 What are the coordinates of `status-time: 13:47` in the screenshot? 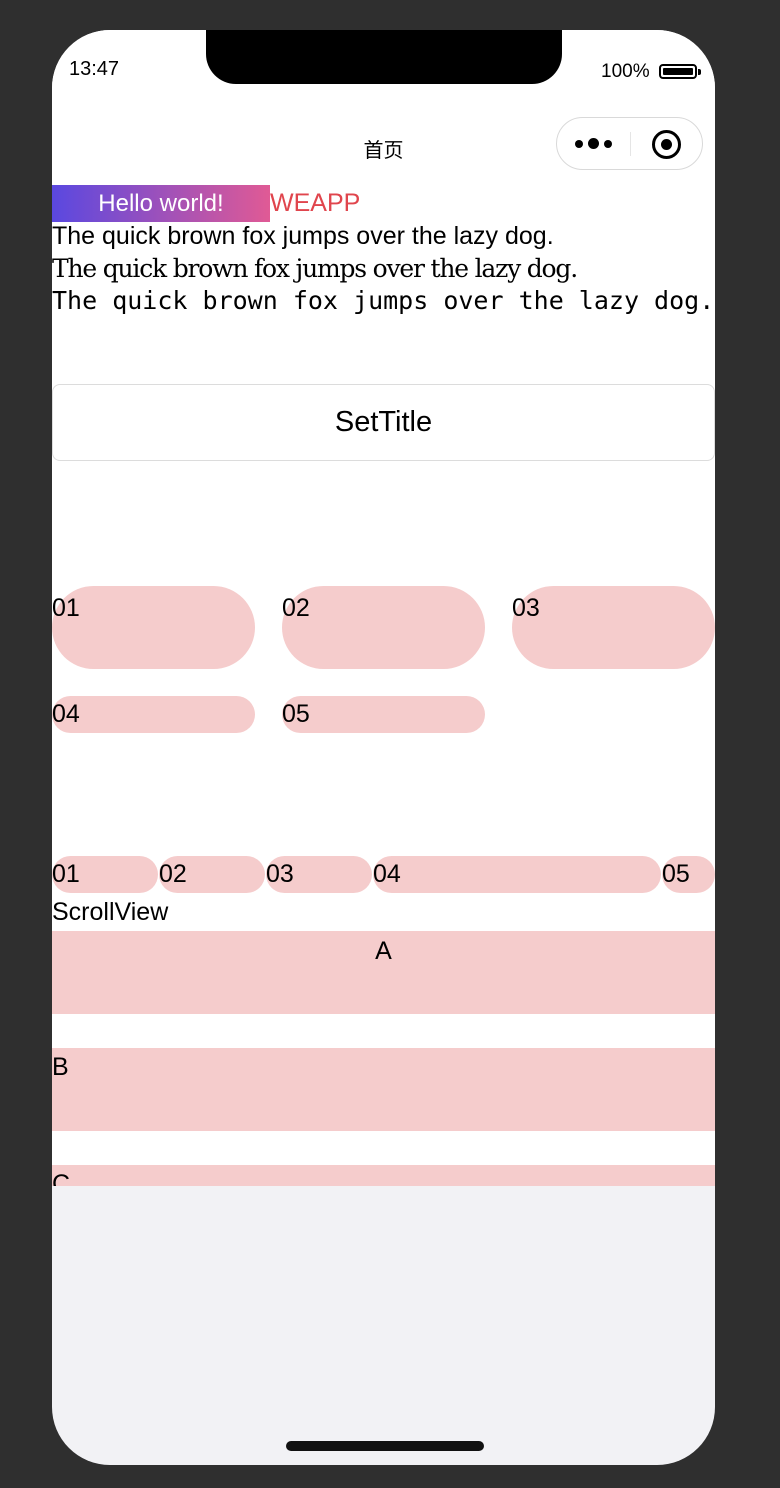 It's located at (94, 69).